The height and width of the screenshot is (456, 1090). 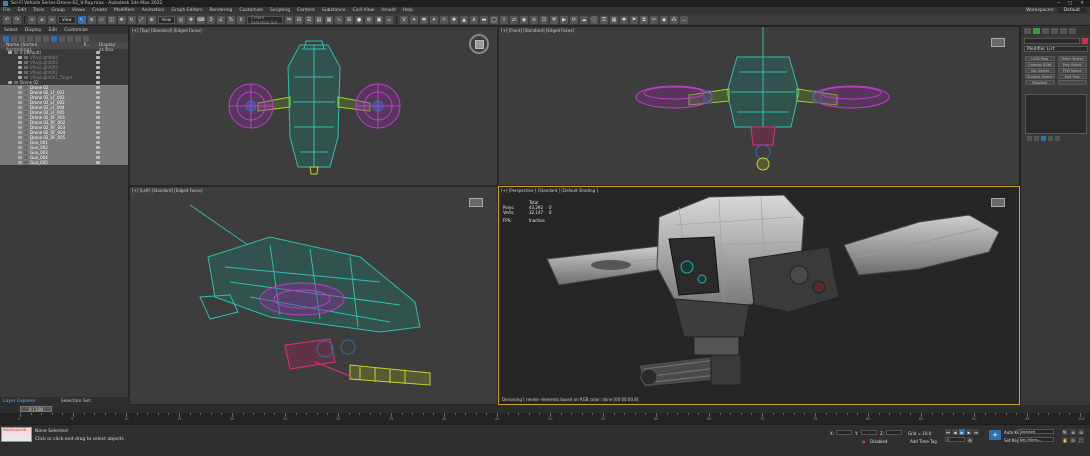 I want to click on modifier-button: UVW Map, so click(x=1040, y=58).